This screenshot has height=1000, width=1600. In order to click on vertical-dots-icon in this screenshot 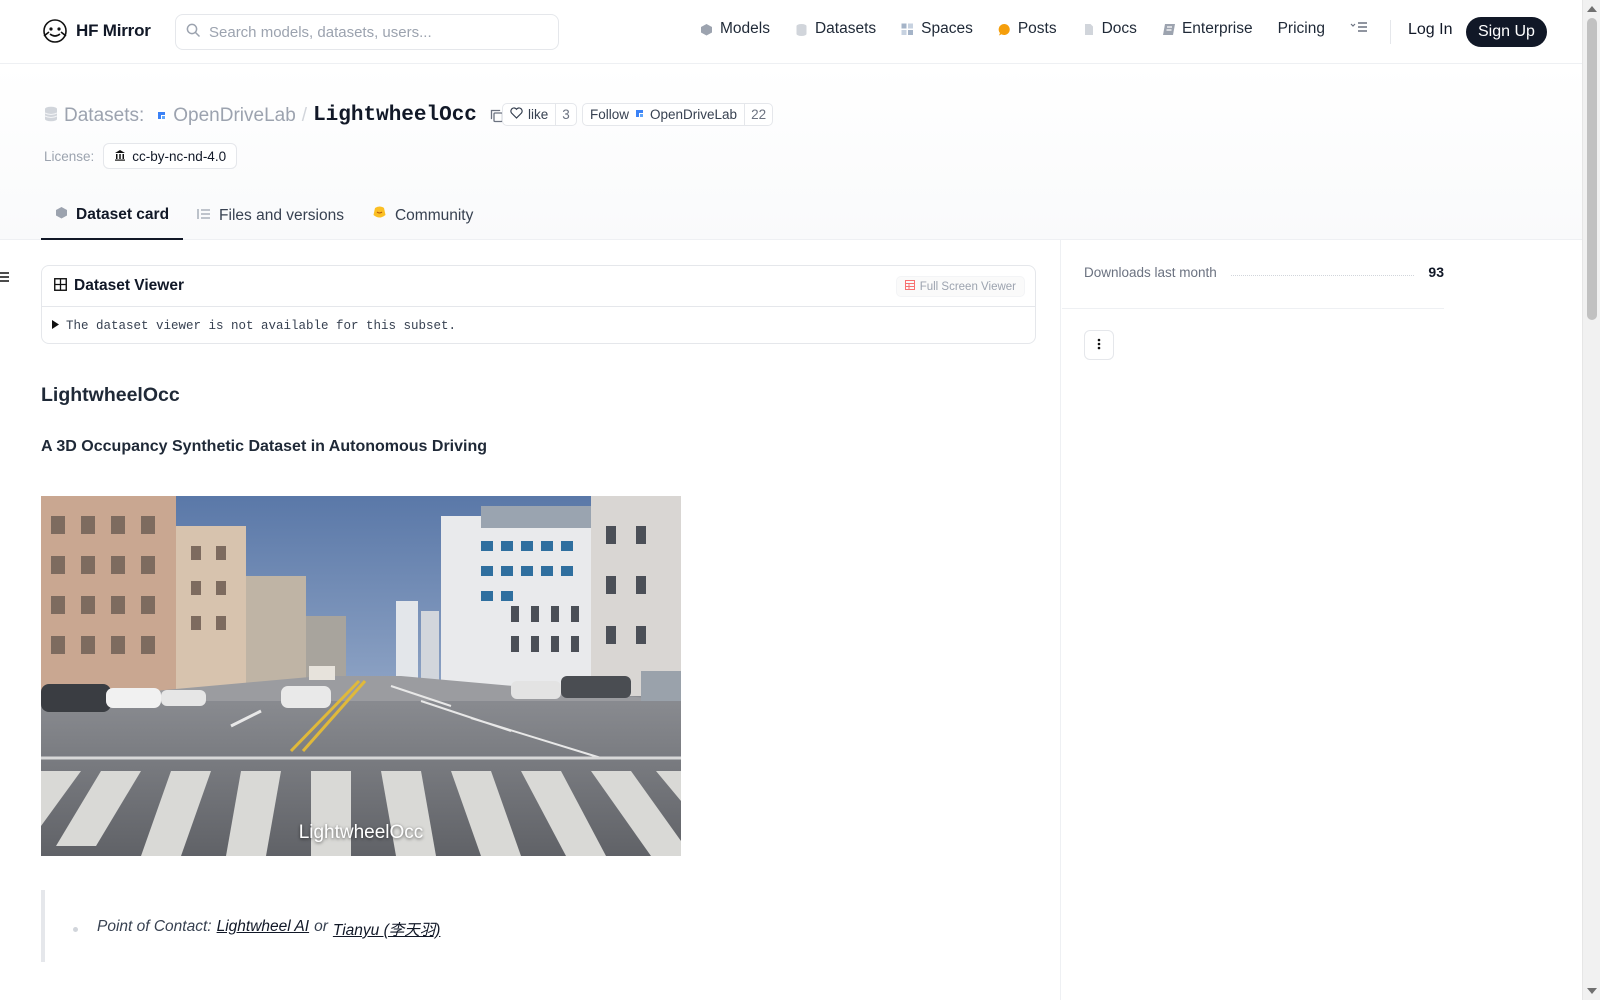, I will do `click(1099, 345)`.